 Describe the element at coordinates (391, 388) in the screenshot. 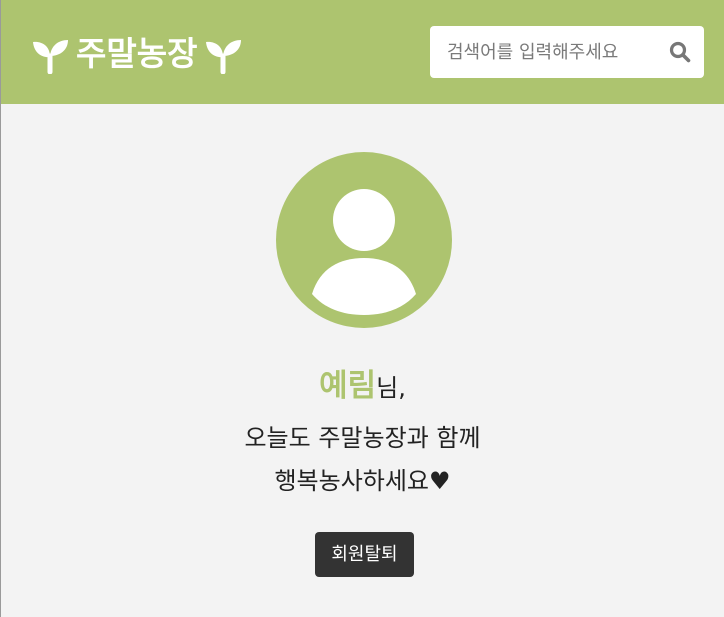

I see `honorific-text: 님,` at that location.